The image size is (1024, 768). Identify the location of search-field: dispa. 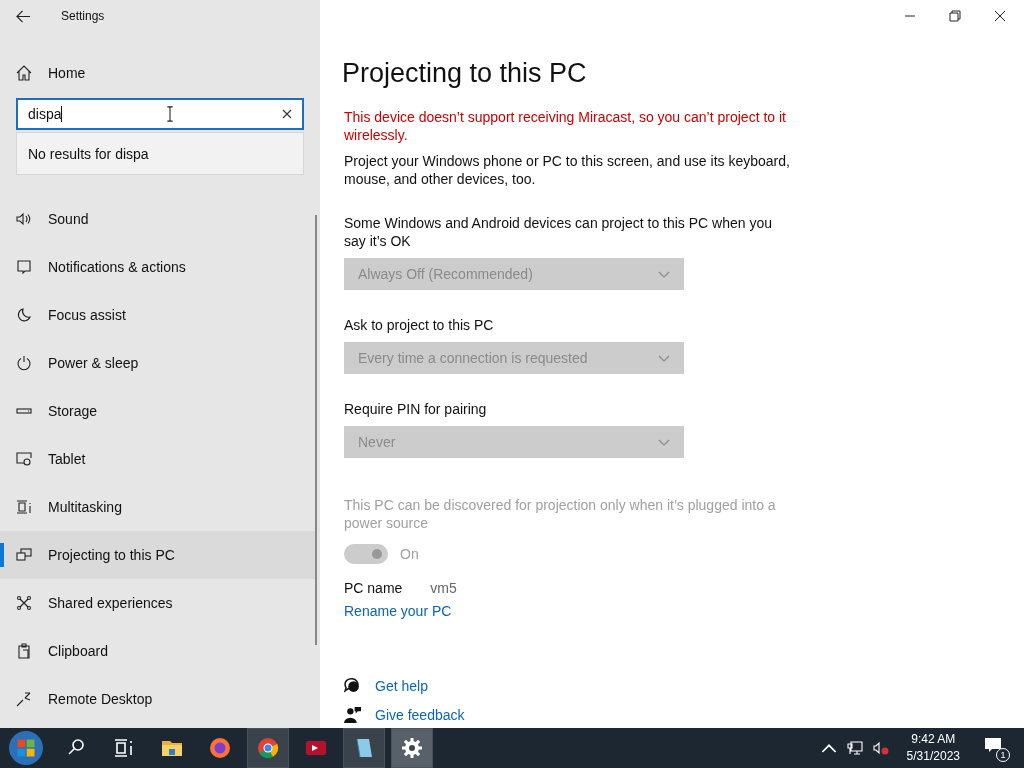
(160, 114).